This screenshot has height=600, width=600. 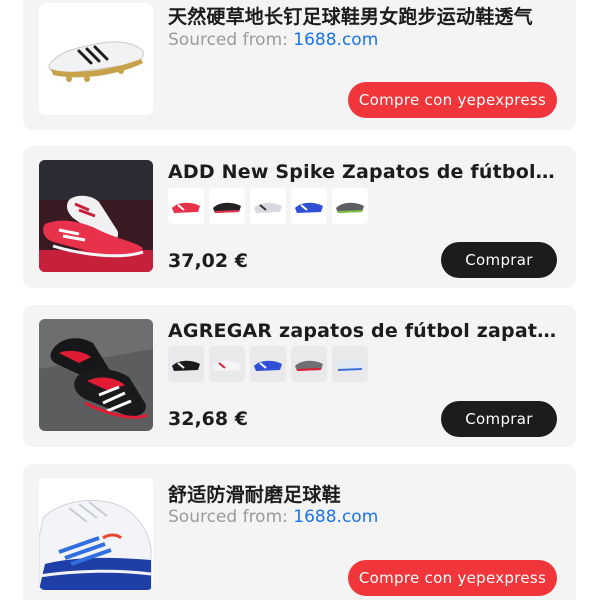 I want to click on white-silver-boot-icon, so click(x=268, y=207).